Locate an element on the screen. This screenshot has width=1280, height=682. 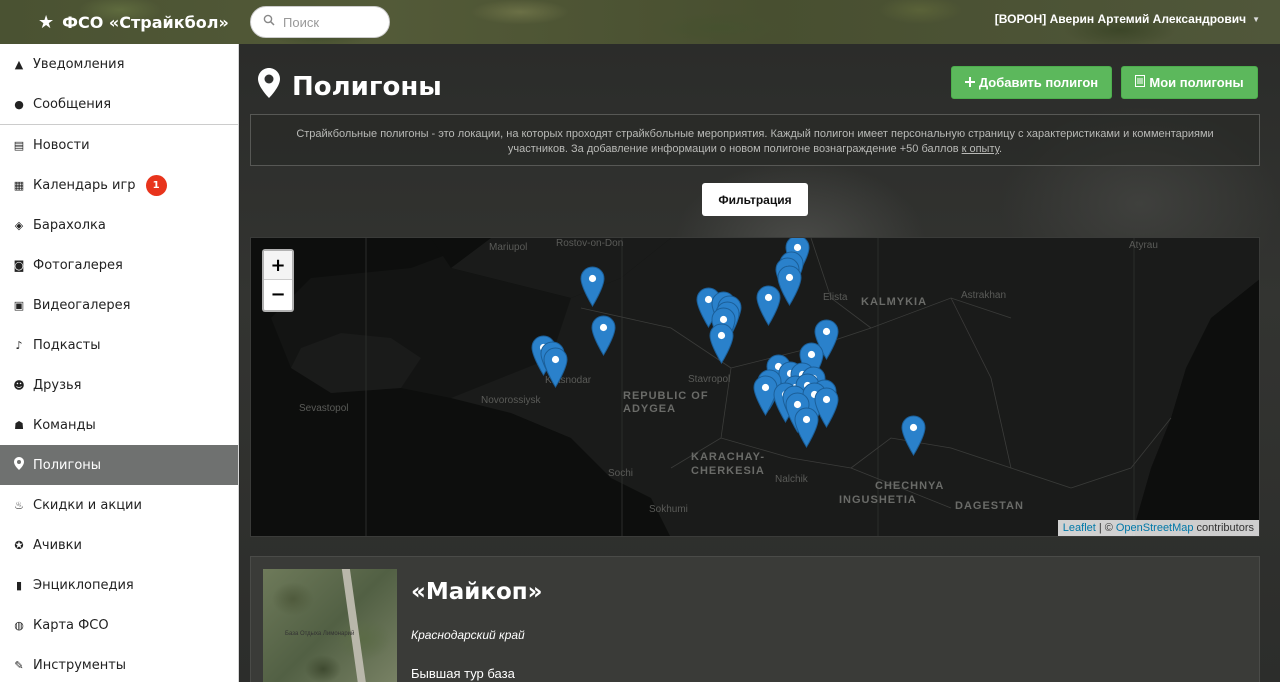
sidebar-item-label: Инструменты is located at coordinates (80, 665).